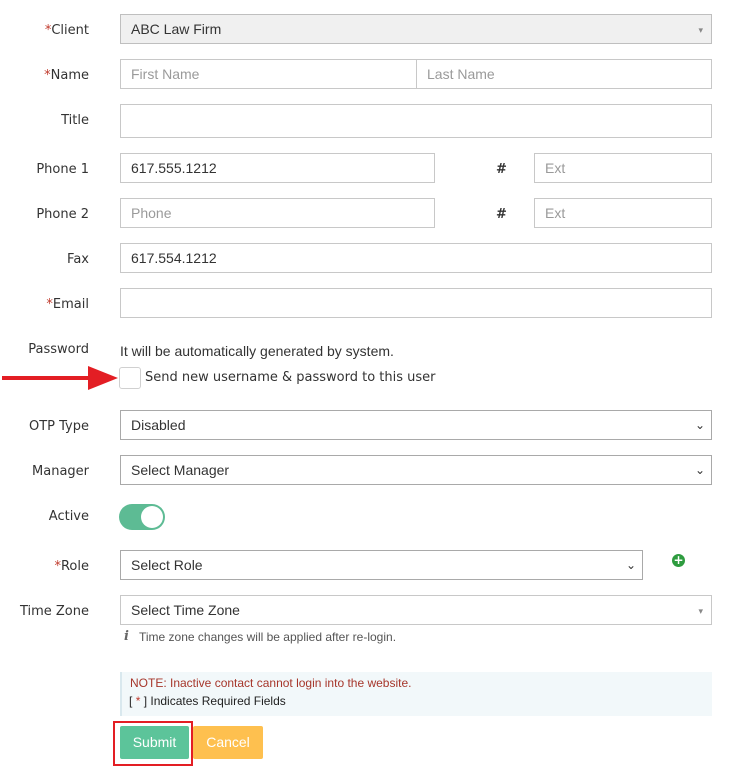 Image resolution: width=738 pixels, height=773 pixels. I want to click on phone2-label: Phone 2, so click(62, 214).